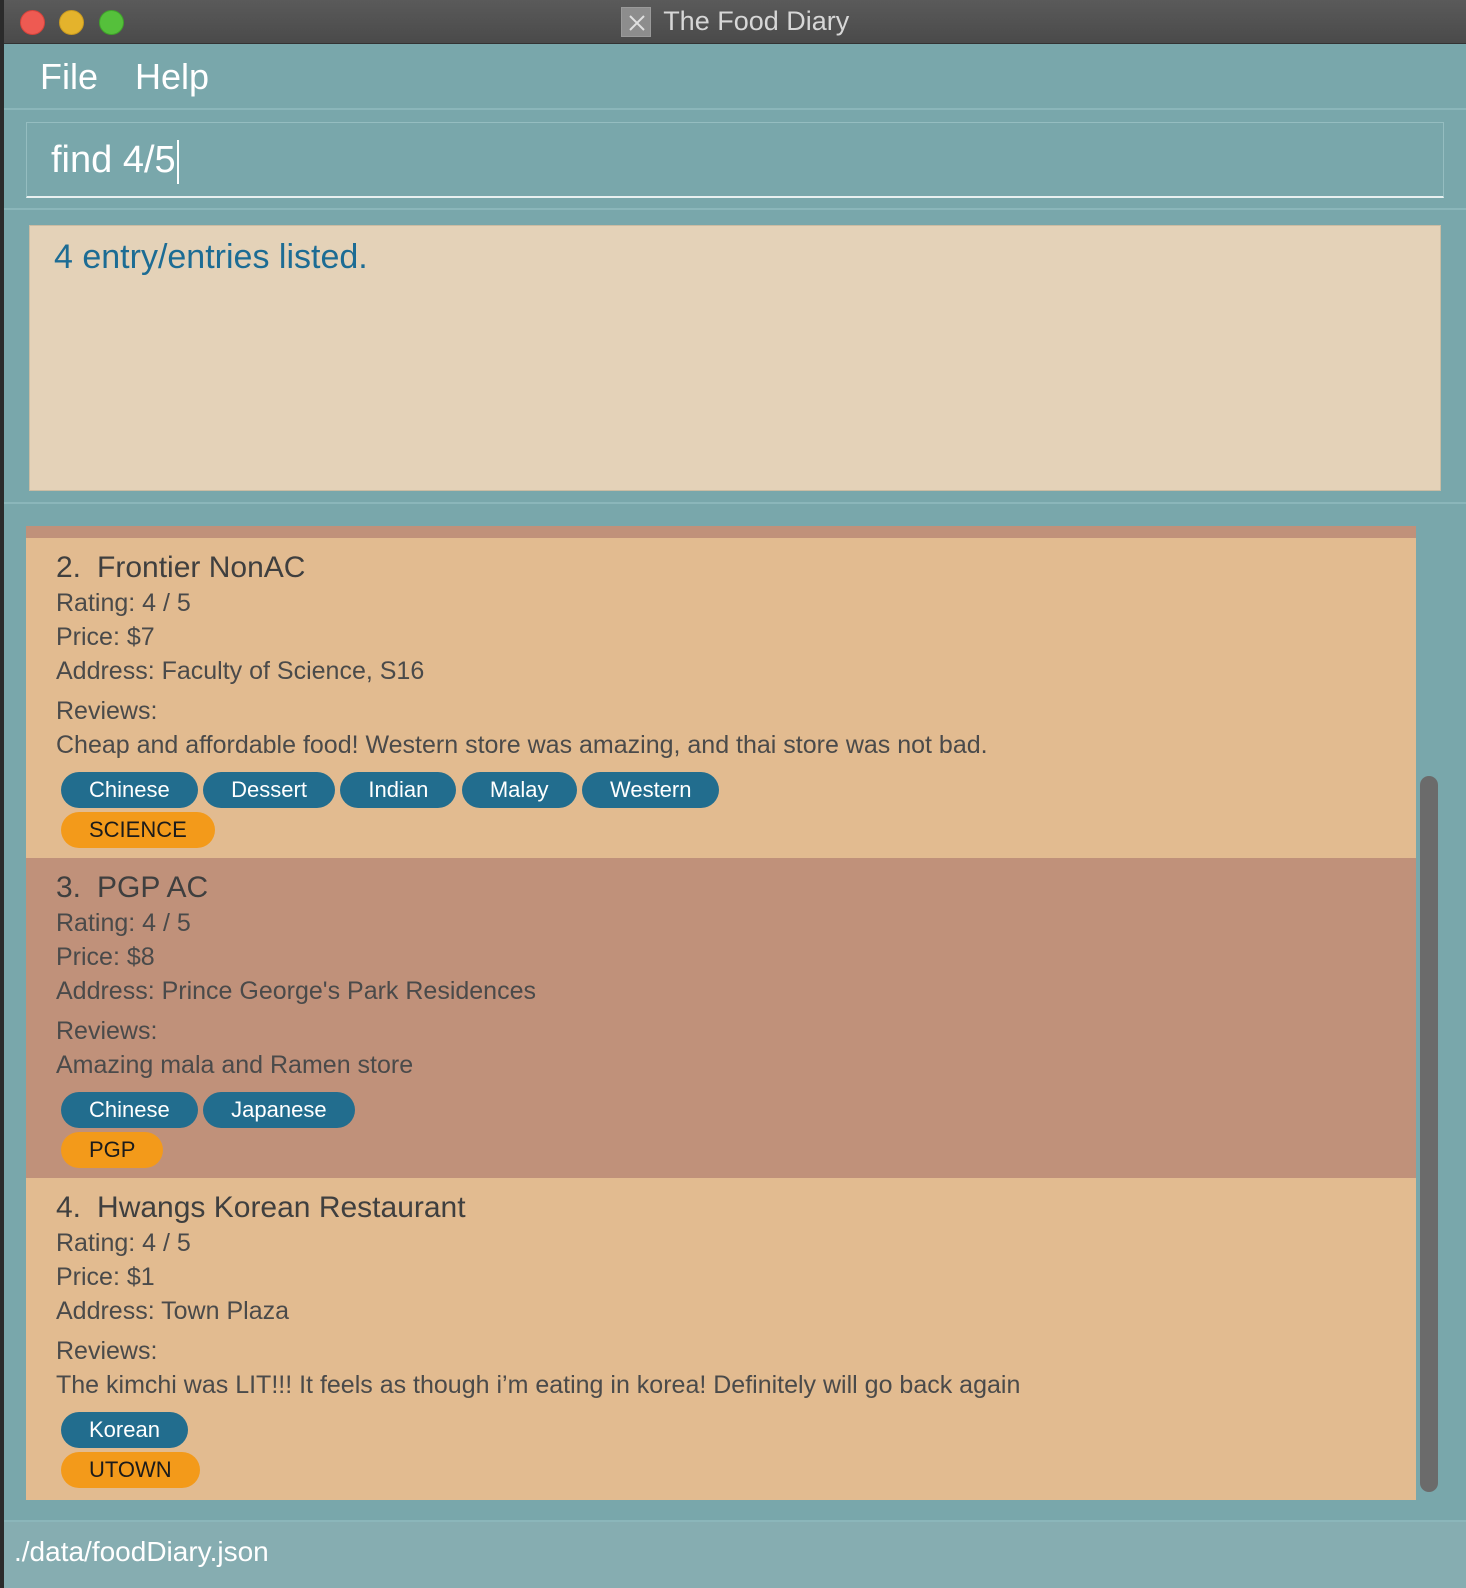  What do you see at coordinates (736, 1430) in the screenshot?
I see `category-tags: Korean` at bounding box center [736, 1430].